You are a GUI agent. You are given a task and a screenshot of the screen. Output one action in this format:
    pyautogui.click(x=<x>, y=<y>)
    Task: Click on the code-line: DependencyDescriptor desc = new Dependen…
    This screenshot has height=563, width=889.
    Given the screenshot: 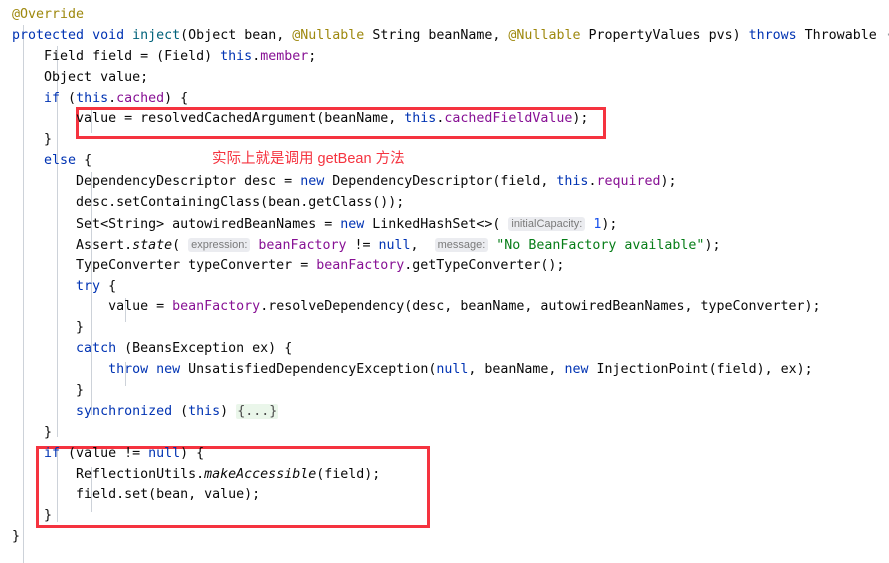 What is the action you would take?
    pyautogui.click(x=444, y=182)
    